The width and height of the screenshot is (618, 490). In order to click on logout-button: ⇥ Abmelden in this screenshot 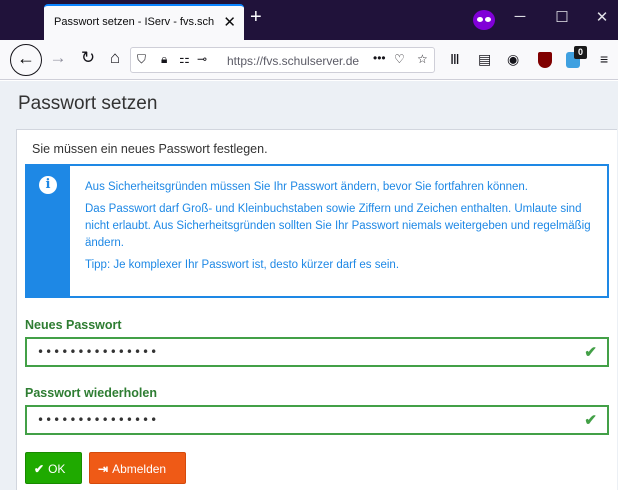, I will do `click(137, 468)`.